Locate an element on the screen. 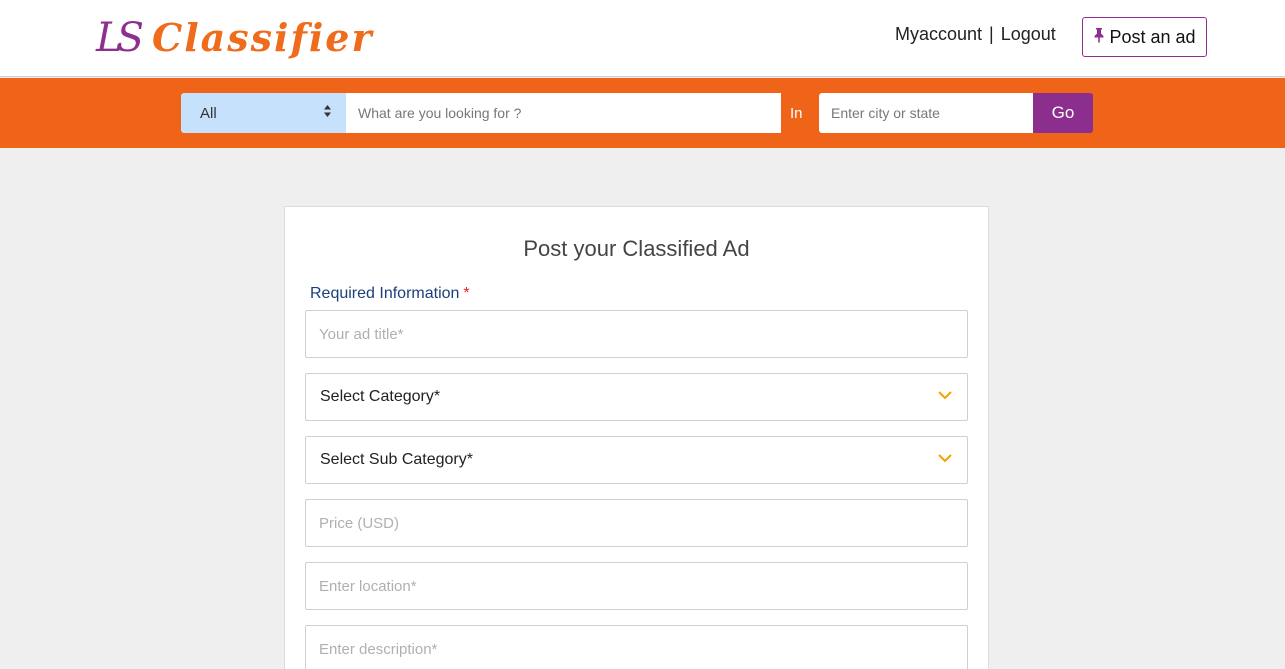 The width and height of the screenshot is (1285, 669). post-ad-button: Post an ad is located at coordinates (1144, 37).